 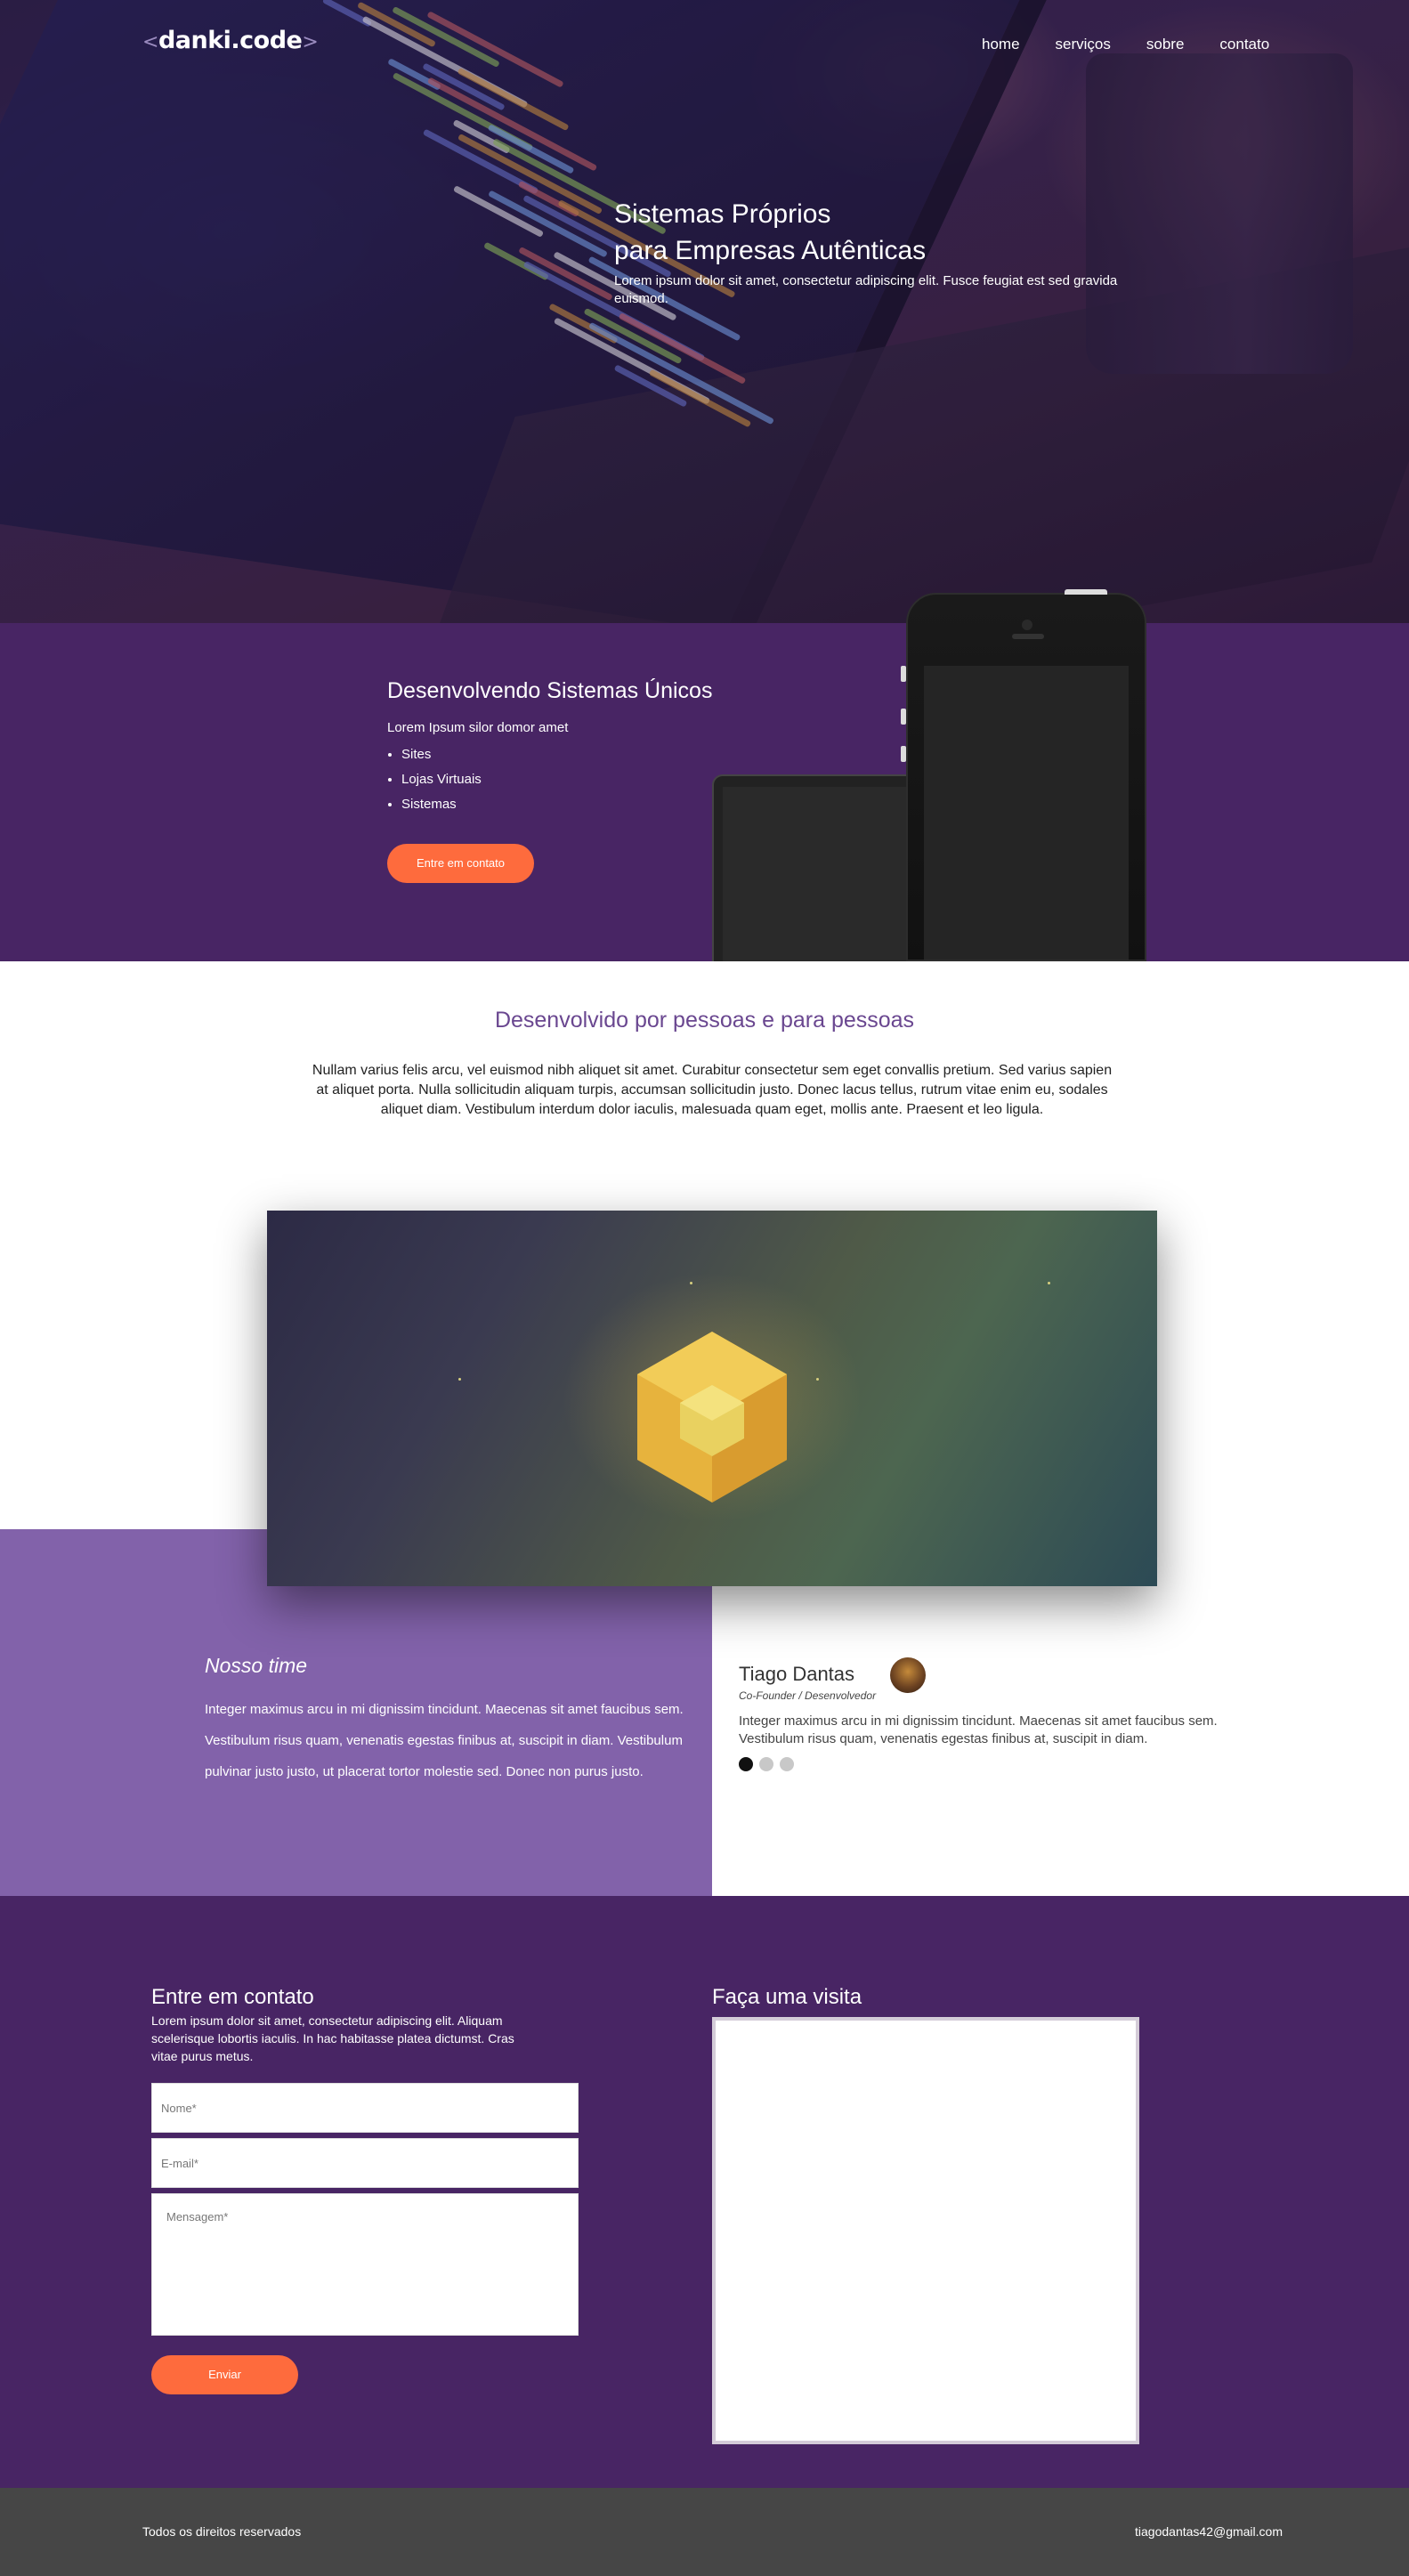 I want to click on member-role: Co-Founder / Desenvolvedor, so click(x=808, y=1695).